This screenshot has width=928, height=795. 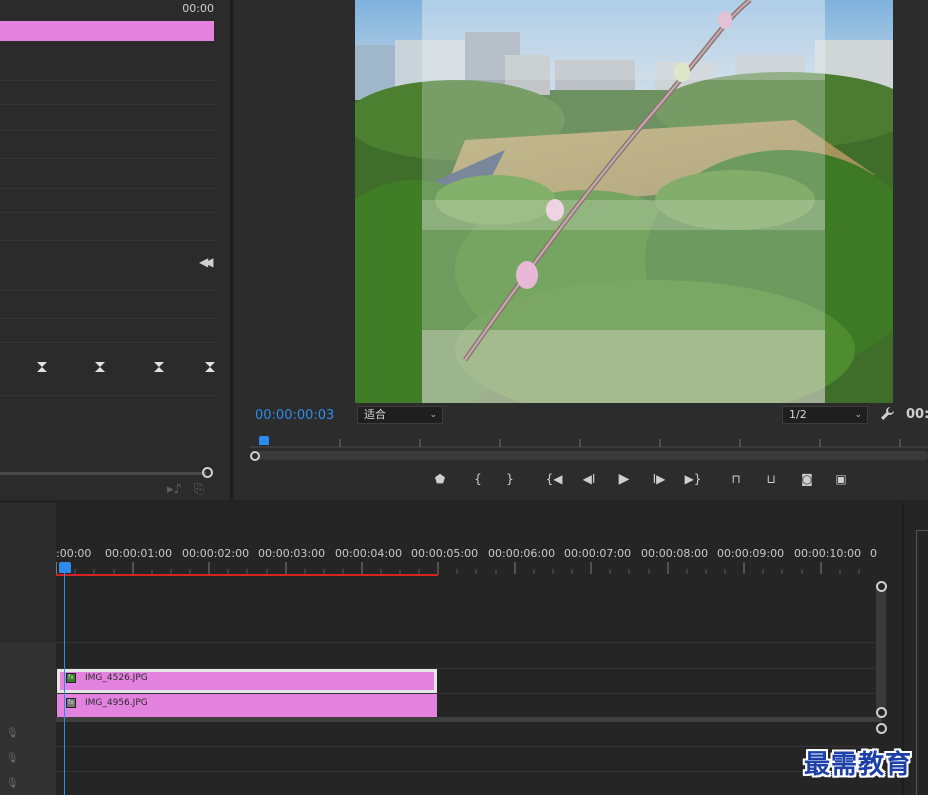 What do you see at coordinates (198, 8) in the screenshot?
I see `source-timecode: 00:00` at bounding box center [198, 8].